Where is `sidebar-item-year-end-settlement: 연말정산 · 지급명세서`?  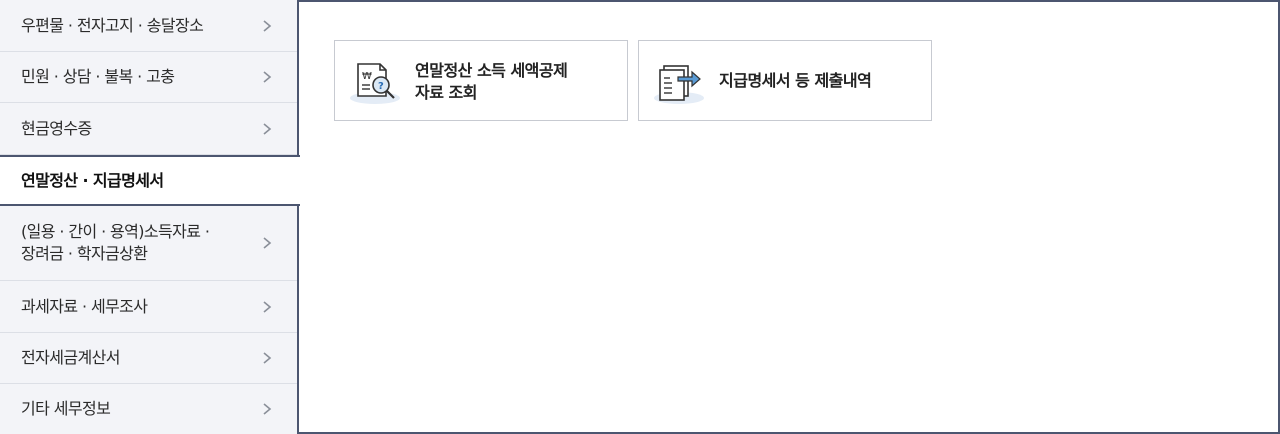
sidebar-item-year-end-settlement: 연말정산 · 지급명세서 is located at coordinates (150, 180).